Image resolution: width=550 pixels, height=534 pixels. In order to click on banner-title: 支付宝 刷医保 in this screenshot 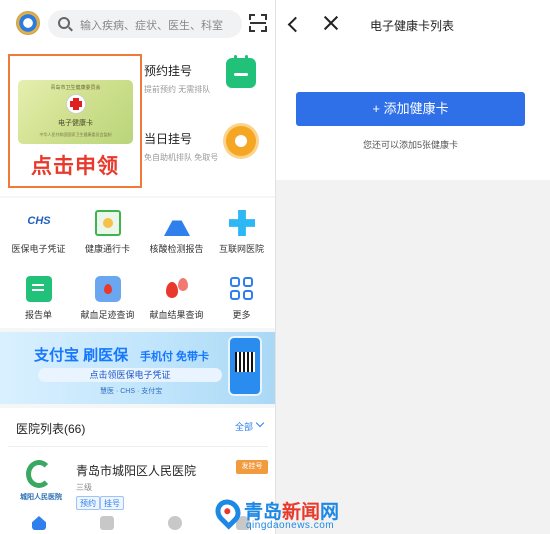, I will do `click(81, 355)`.